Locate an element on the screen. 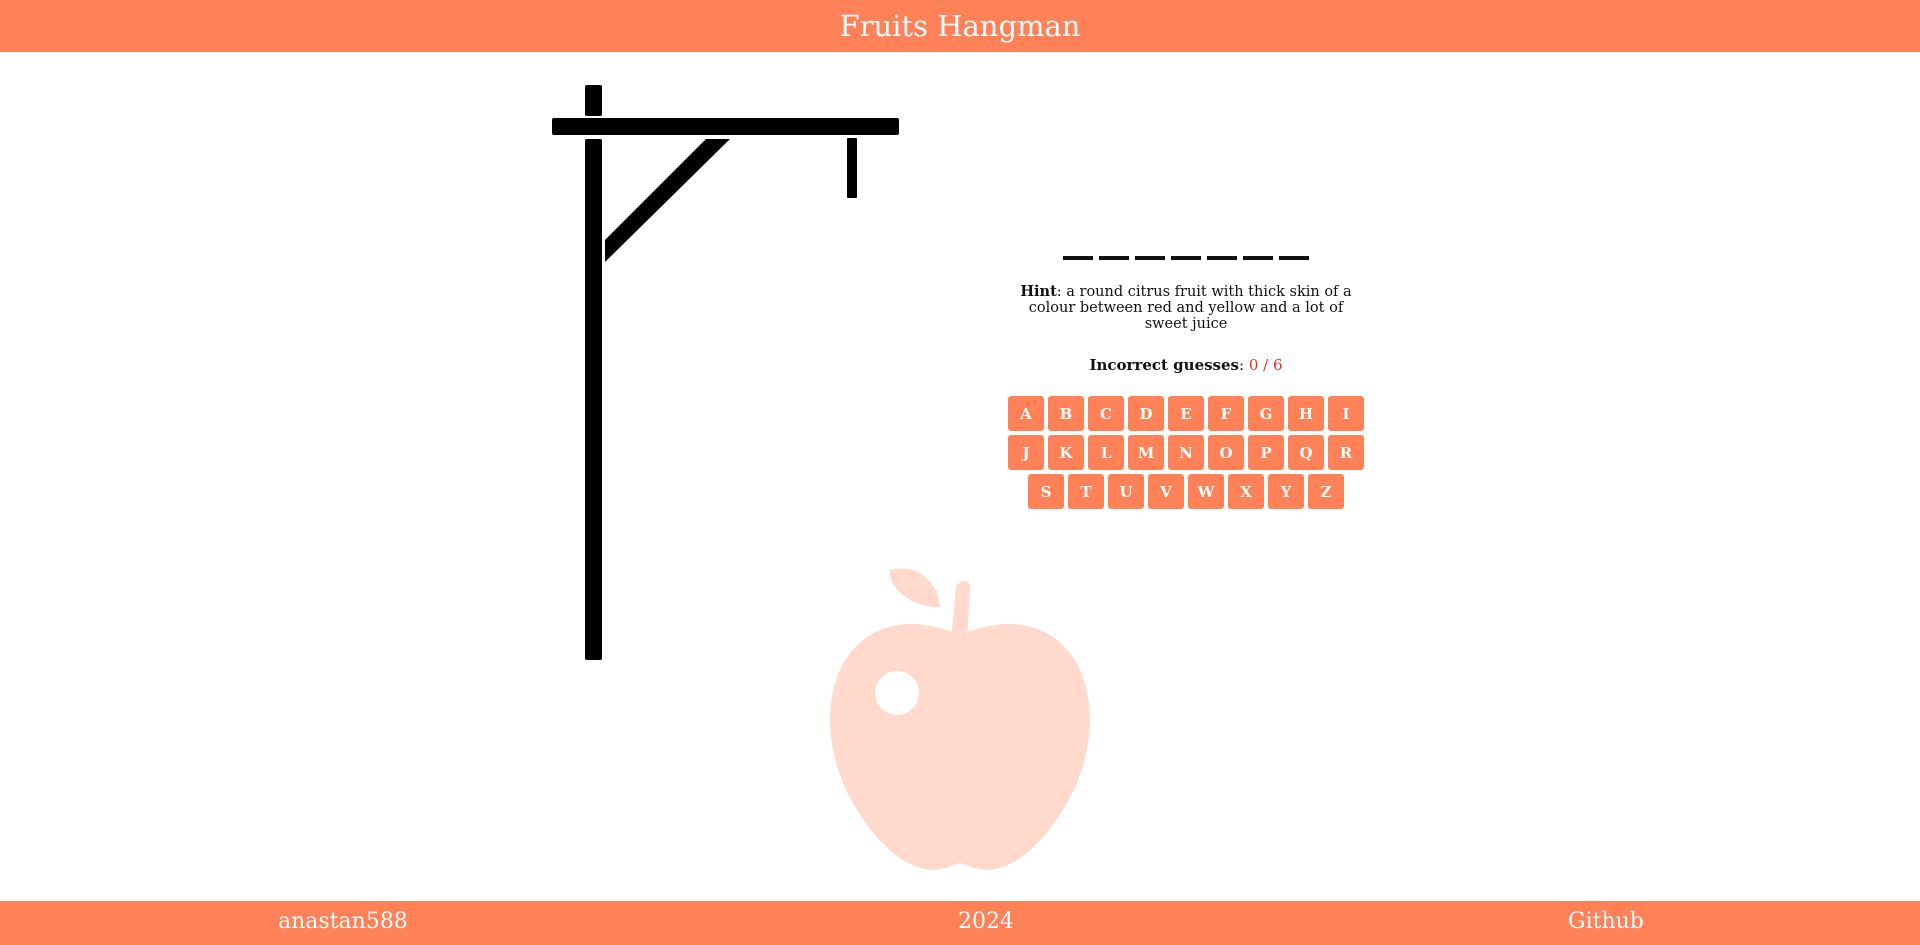 The image size is (1920, 945). gallows-brace is located at coordinates (667, 200).